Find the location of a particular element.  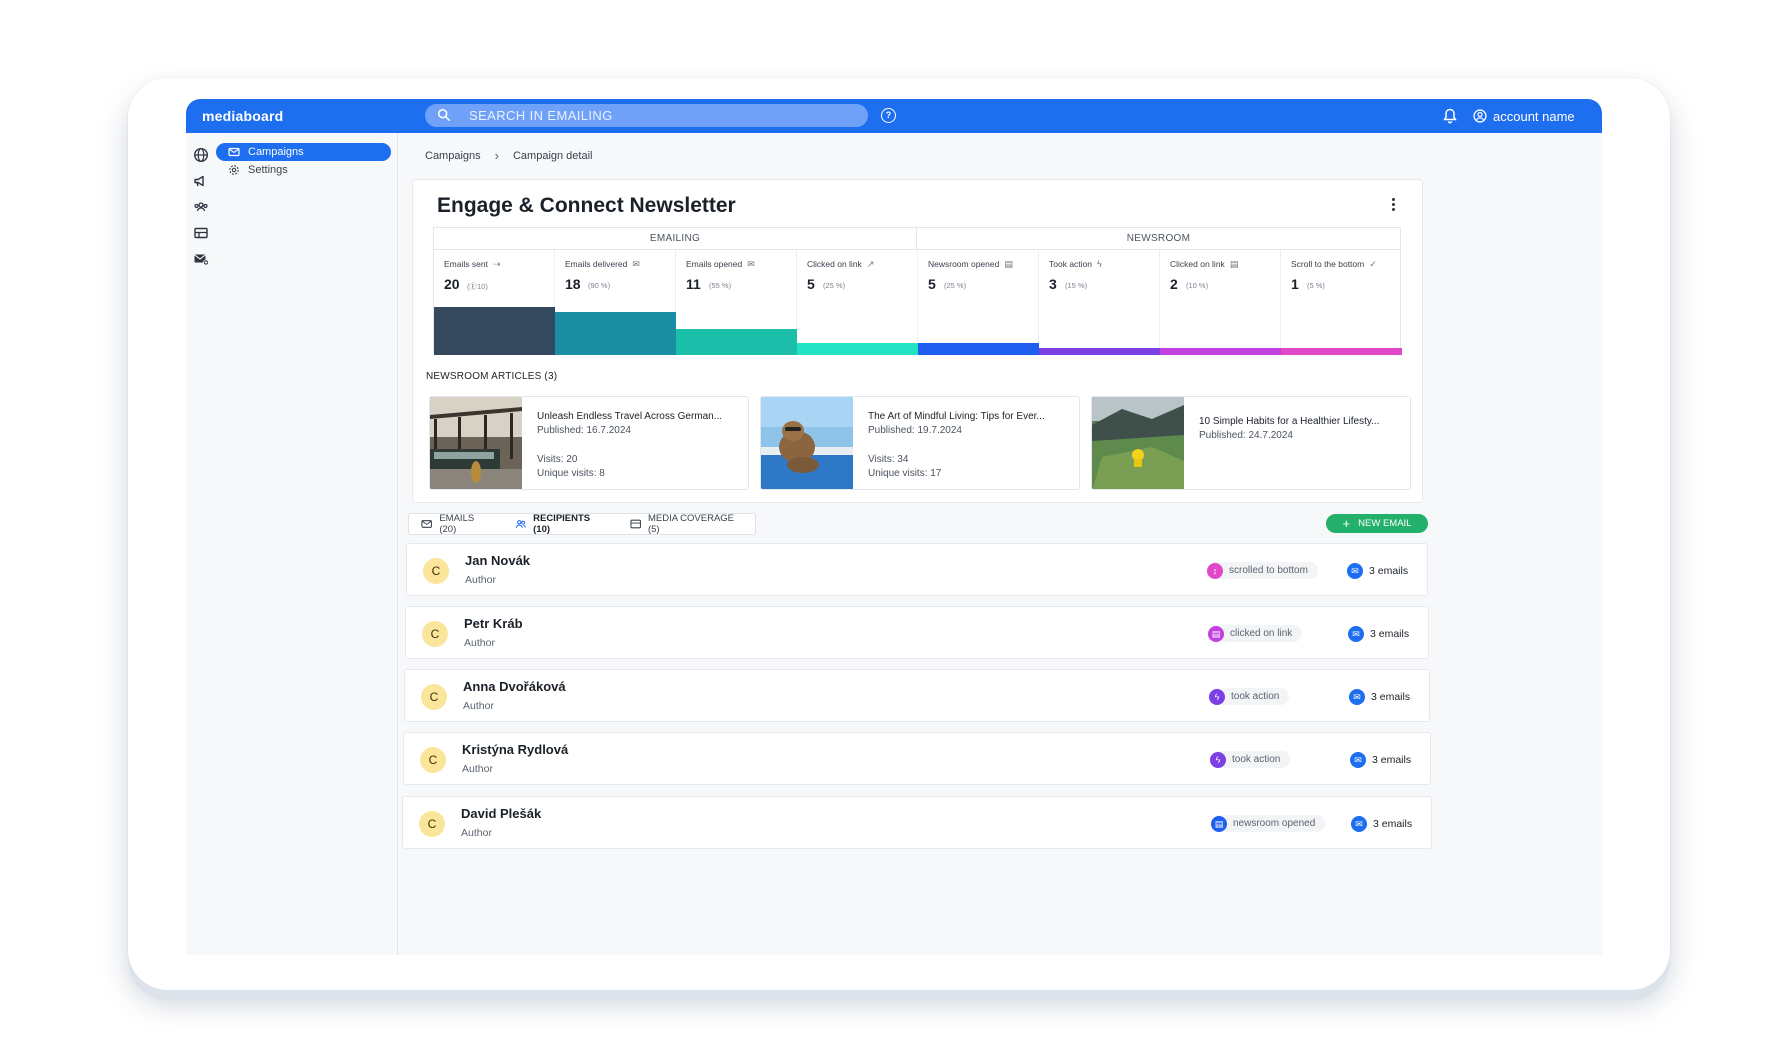

metric-percentage: (10 %) is located at coordinates (1197, 285).